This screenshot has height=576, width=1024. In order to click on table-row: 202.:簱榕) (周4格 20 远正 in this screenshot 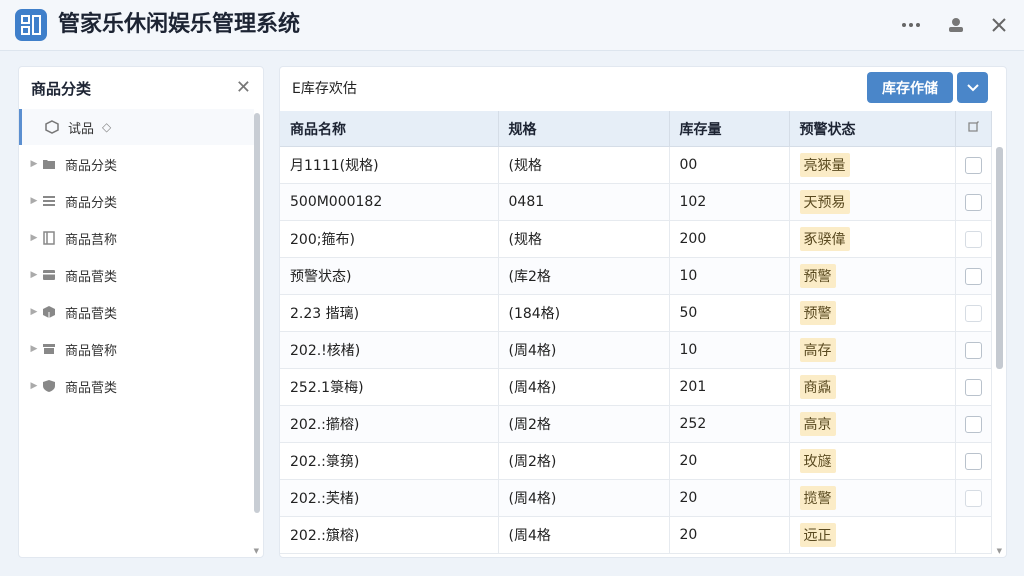, I will do `click(636, 535)`.